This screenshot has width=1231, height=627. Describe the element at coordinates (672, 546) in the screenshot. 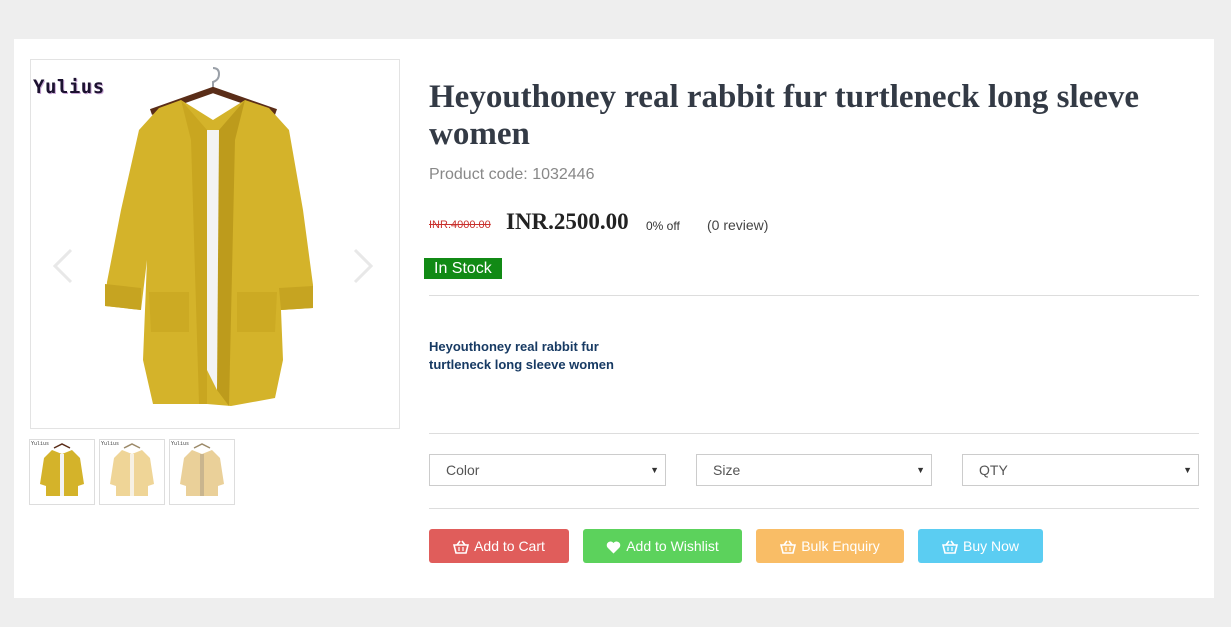

I see `add-to-wishlist-label: Add to Wishlist` at that location.